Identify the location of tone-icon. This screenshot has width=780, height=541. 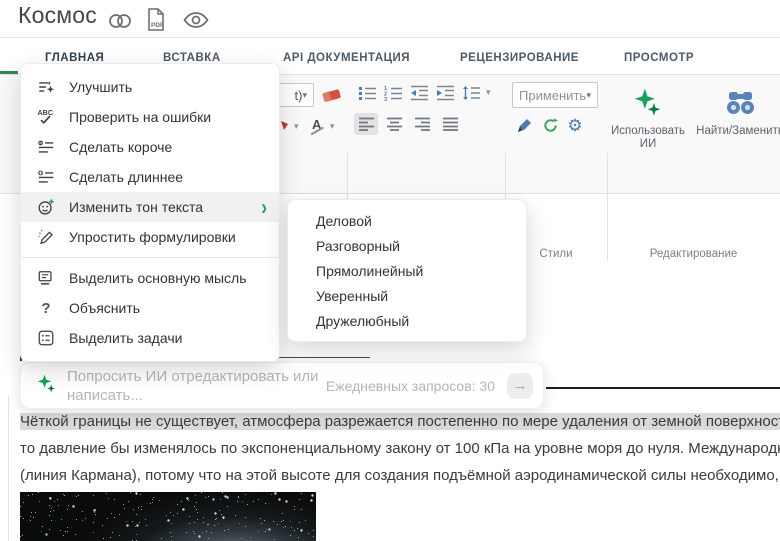
(46, 207).